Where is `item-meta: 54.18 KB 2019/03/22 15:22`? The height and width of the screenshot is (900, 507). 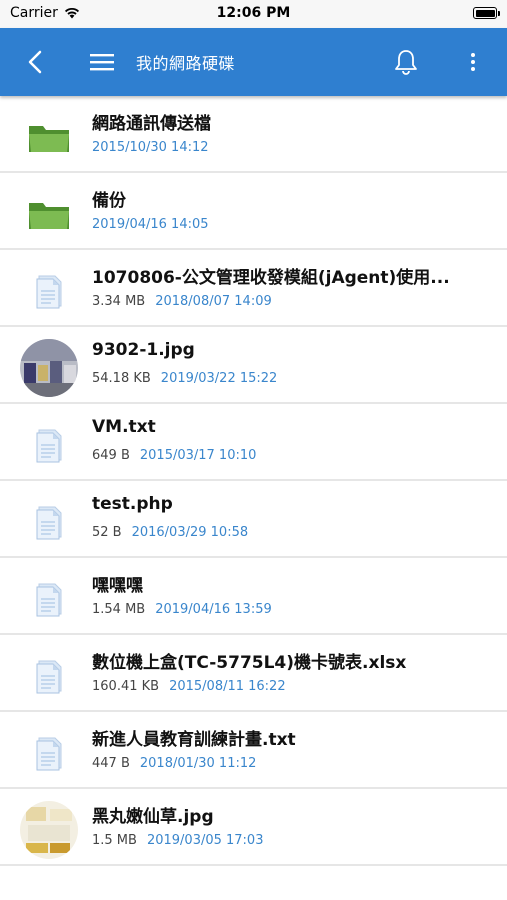
item-meta: 54.18 KB 2019/03/22 15:22 is located at coordinates (184, 378).